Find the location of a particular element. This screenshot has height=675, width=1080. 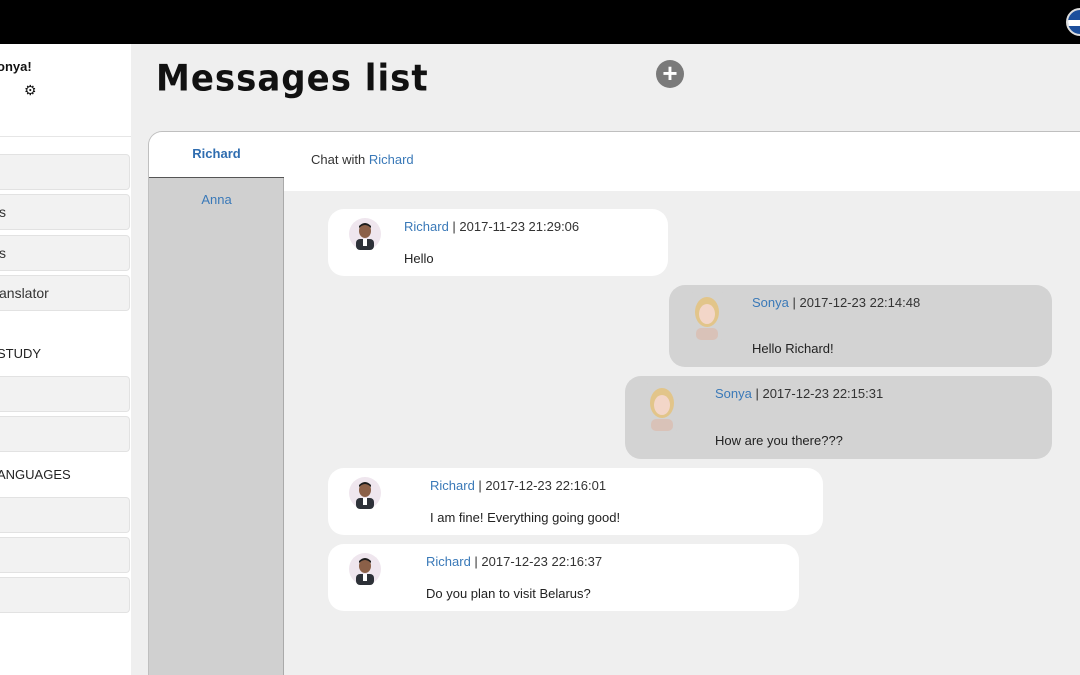

gear-icon: ⚙ is located at coordinates (30, 90).